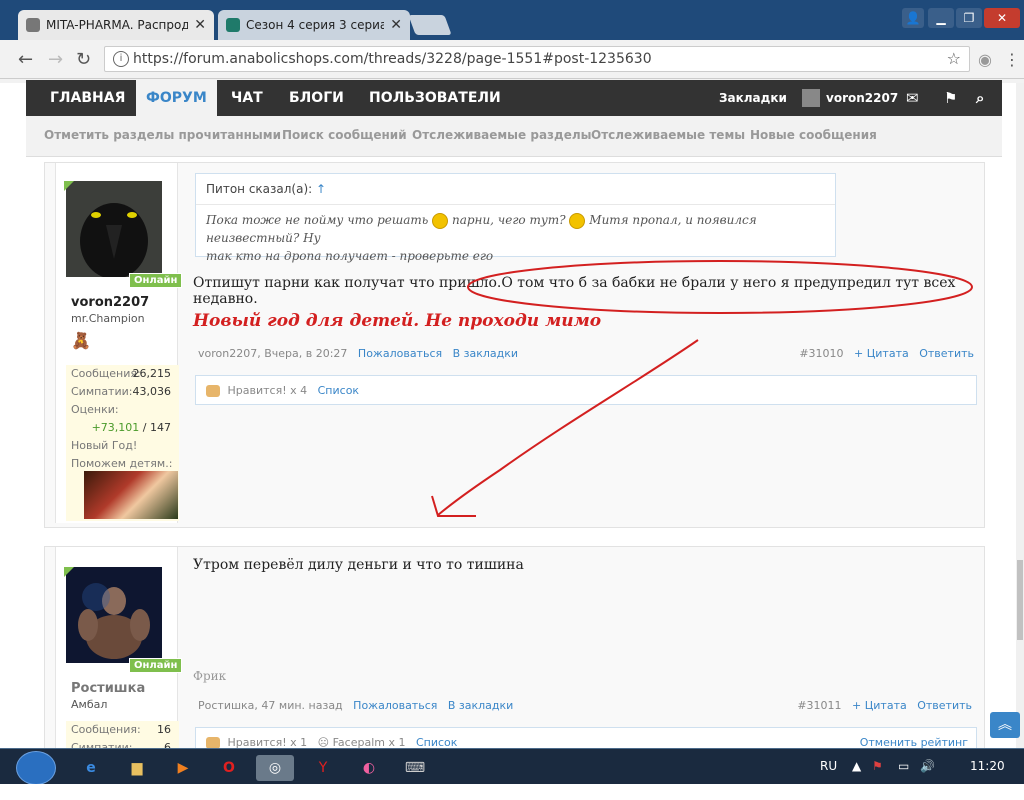 Image resolution: width=1024 pixels, height=800 pixels. What do you see at coordinates (25, 59) in the screenshot?
I see `back-icon: ←` at bounding box center [25, 59].